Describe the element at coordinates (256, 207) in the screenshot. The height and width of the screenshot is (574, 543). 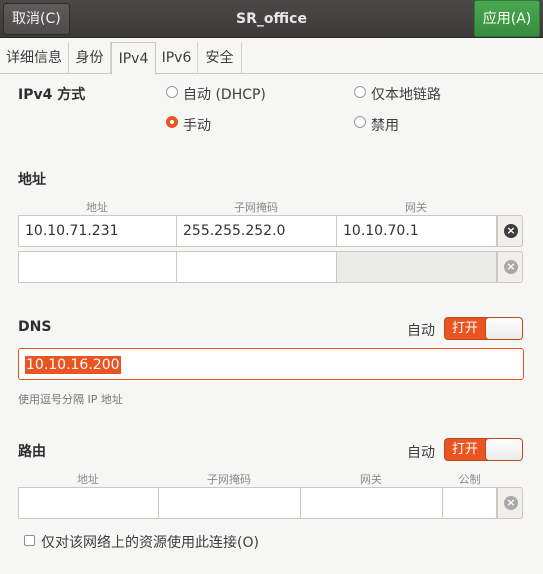
I see `address-col-netmask: 子网掩码` at that location.